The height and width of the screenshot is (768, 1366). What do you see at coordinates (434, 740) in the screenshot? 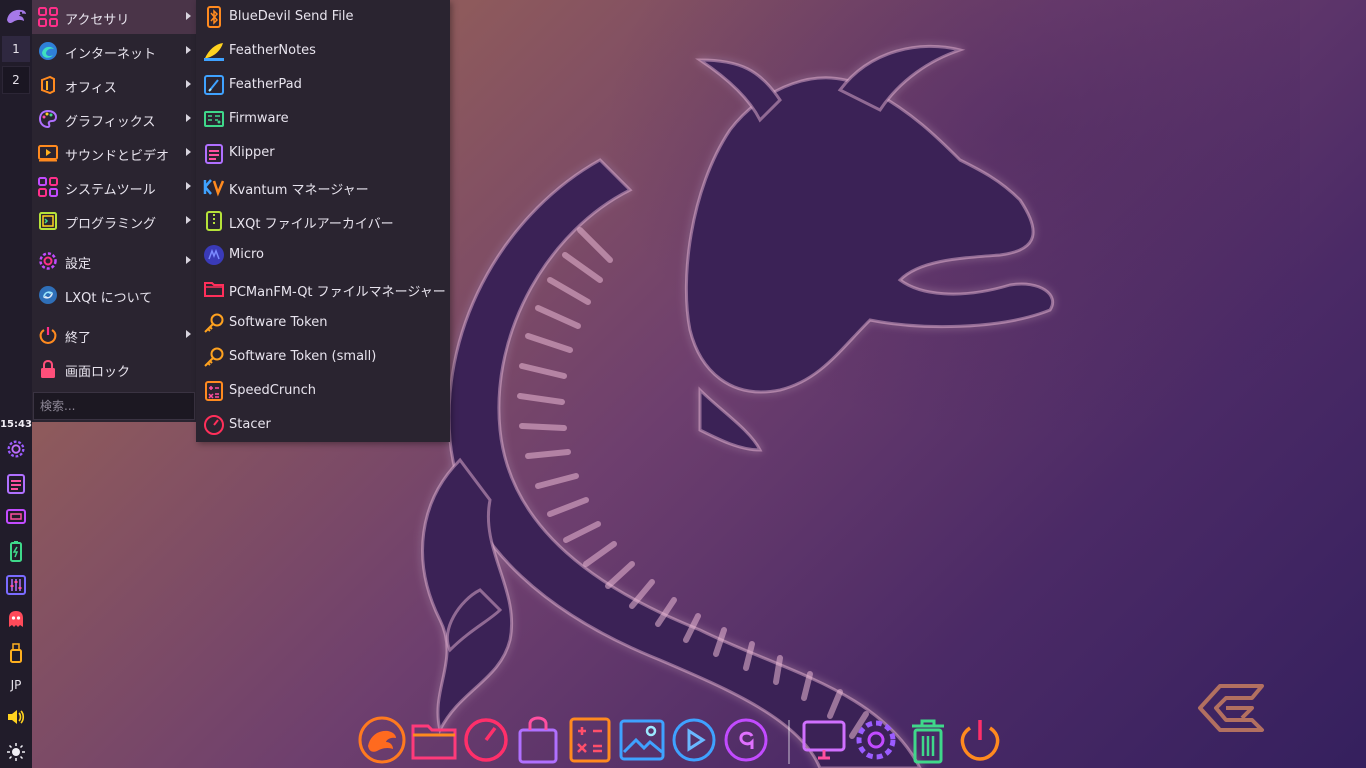
I see `dock-files` at bounding box center [434, 740].